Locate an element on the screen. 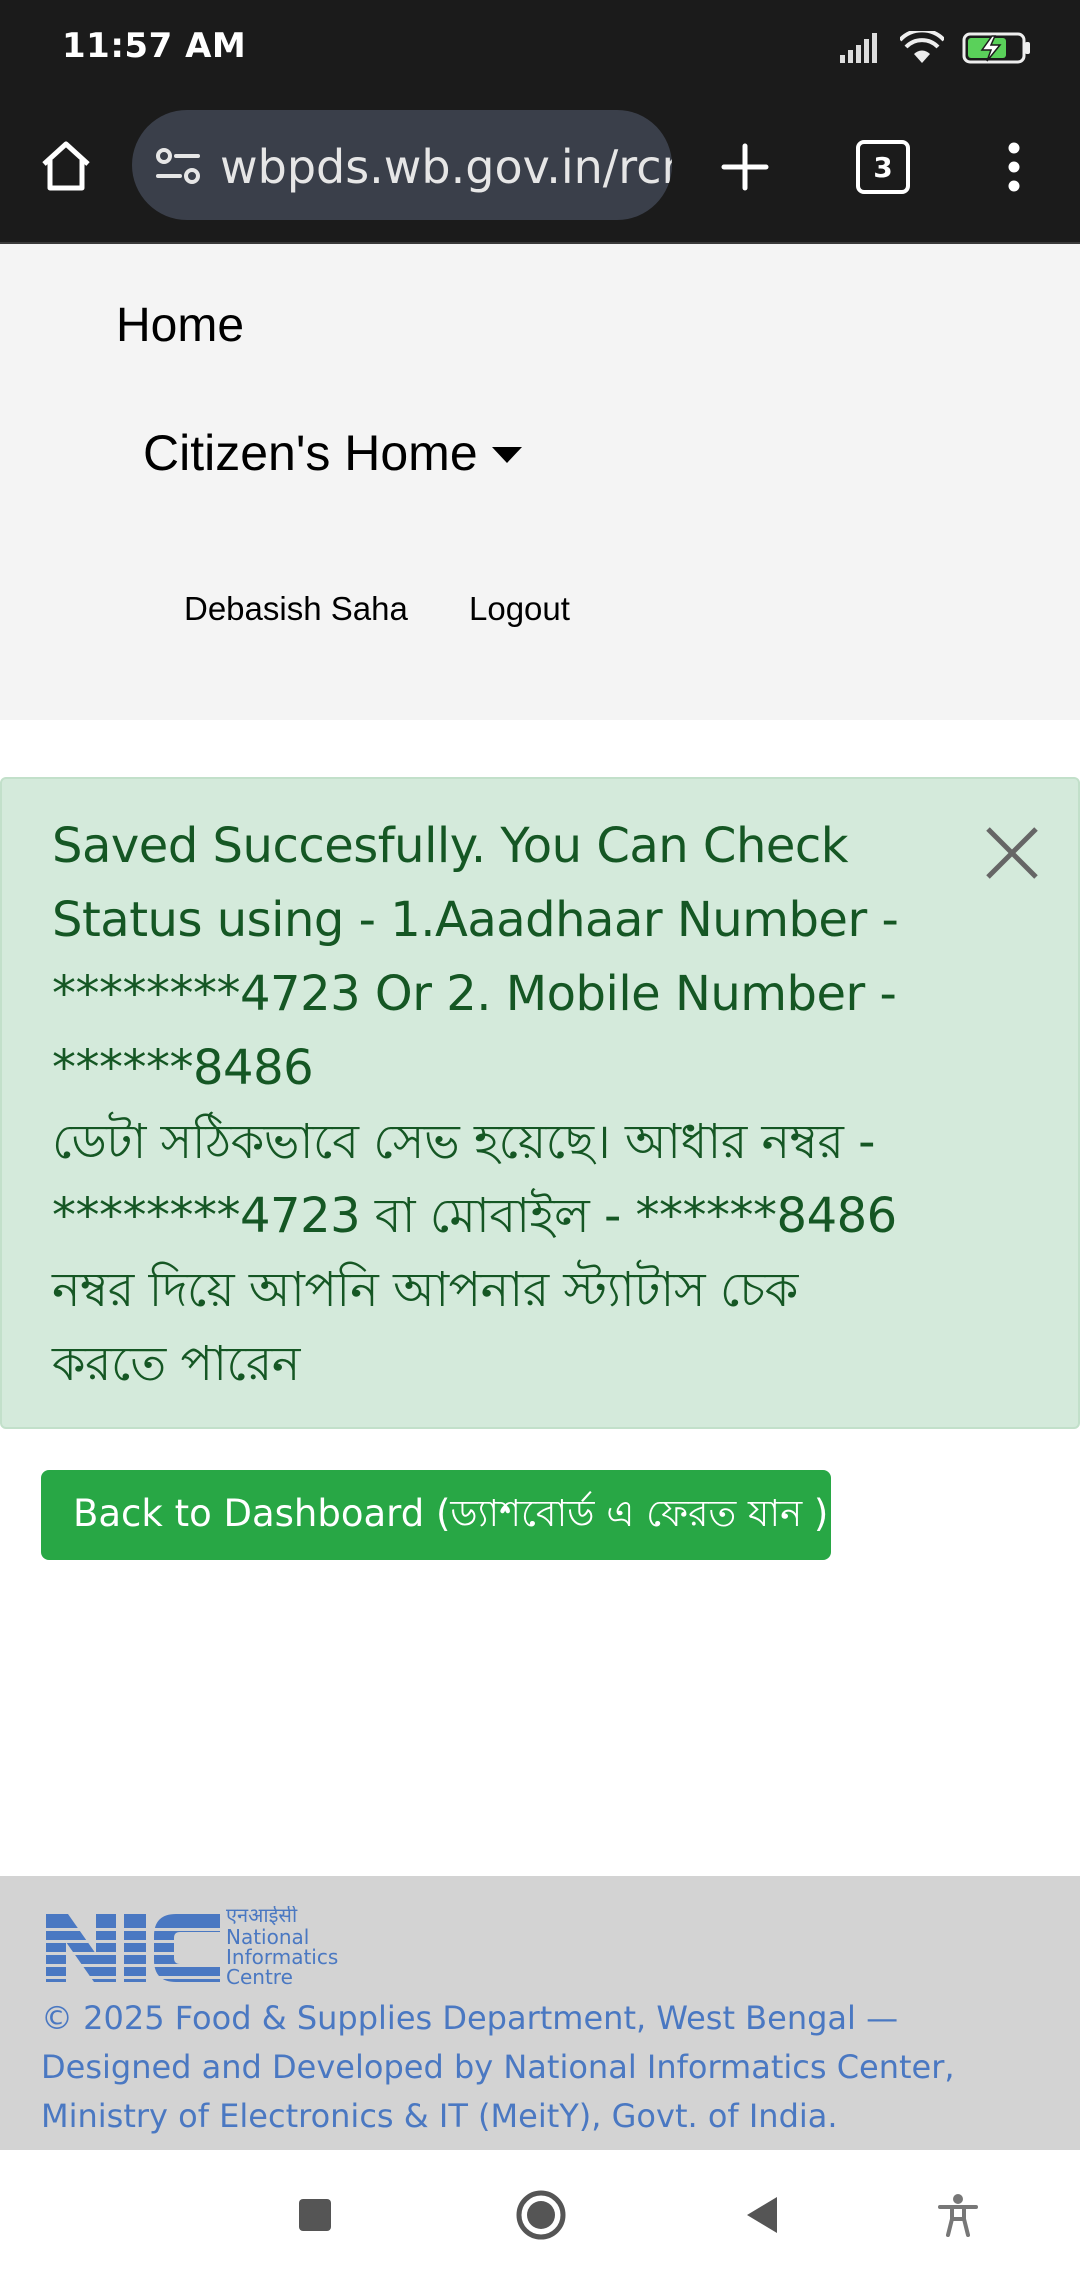 Image resolution: width=1080 pixels, height=2280 pixels. tab-count: 3 is located at coordinates (883, 167).